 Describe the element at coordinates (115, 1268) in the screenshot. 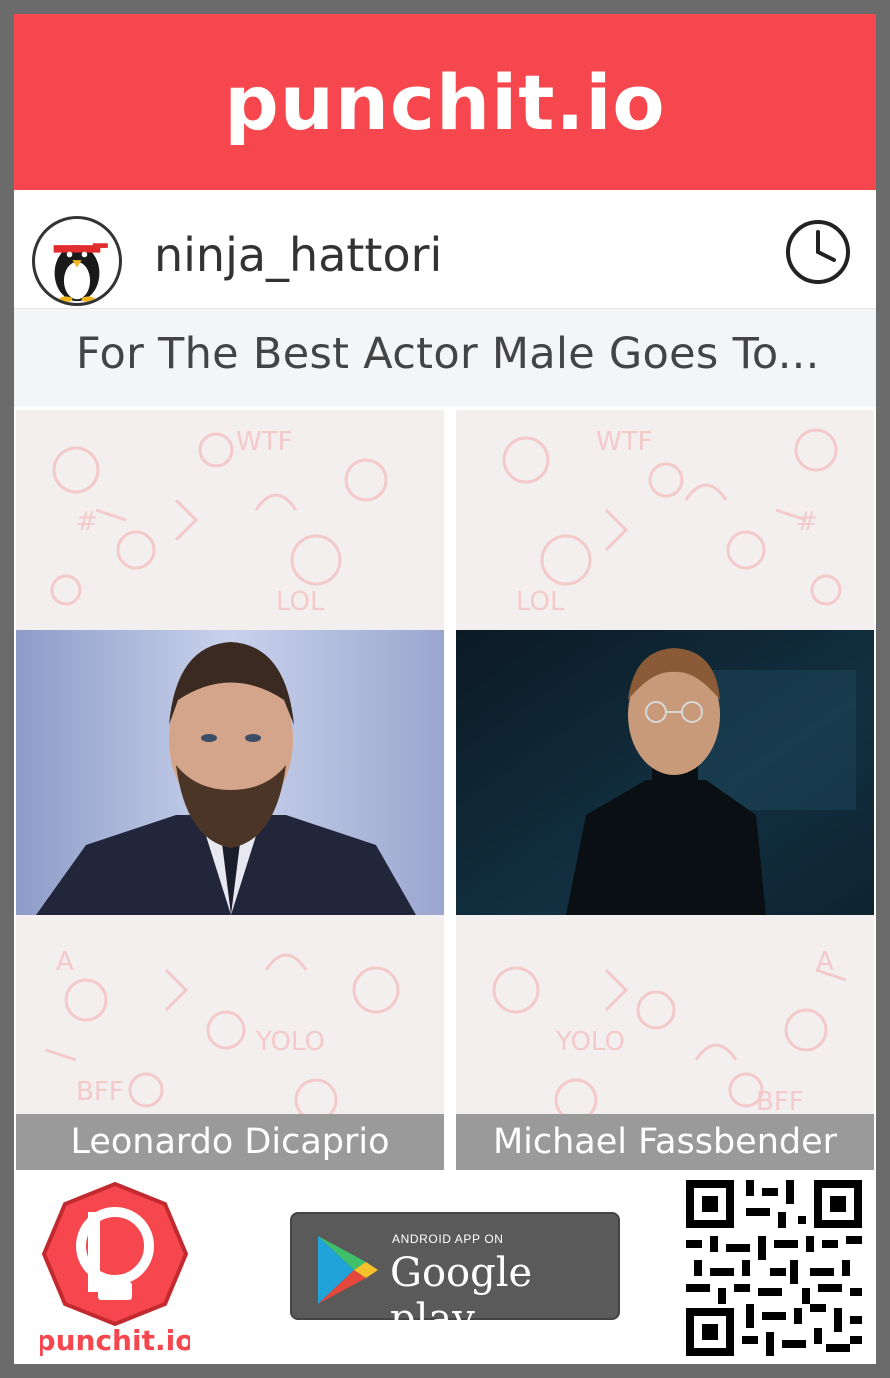

I see `punchit-logo-icon: punchit.io` at that location.